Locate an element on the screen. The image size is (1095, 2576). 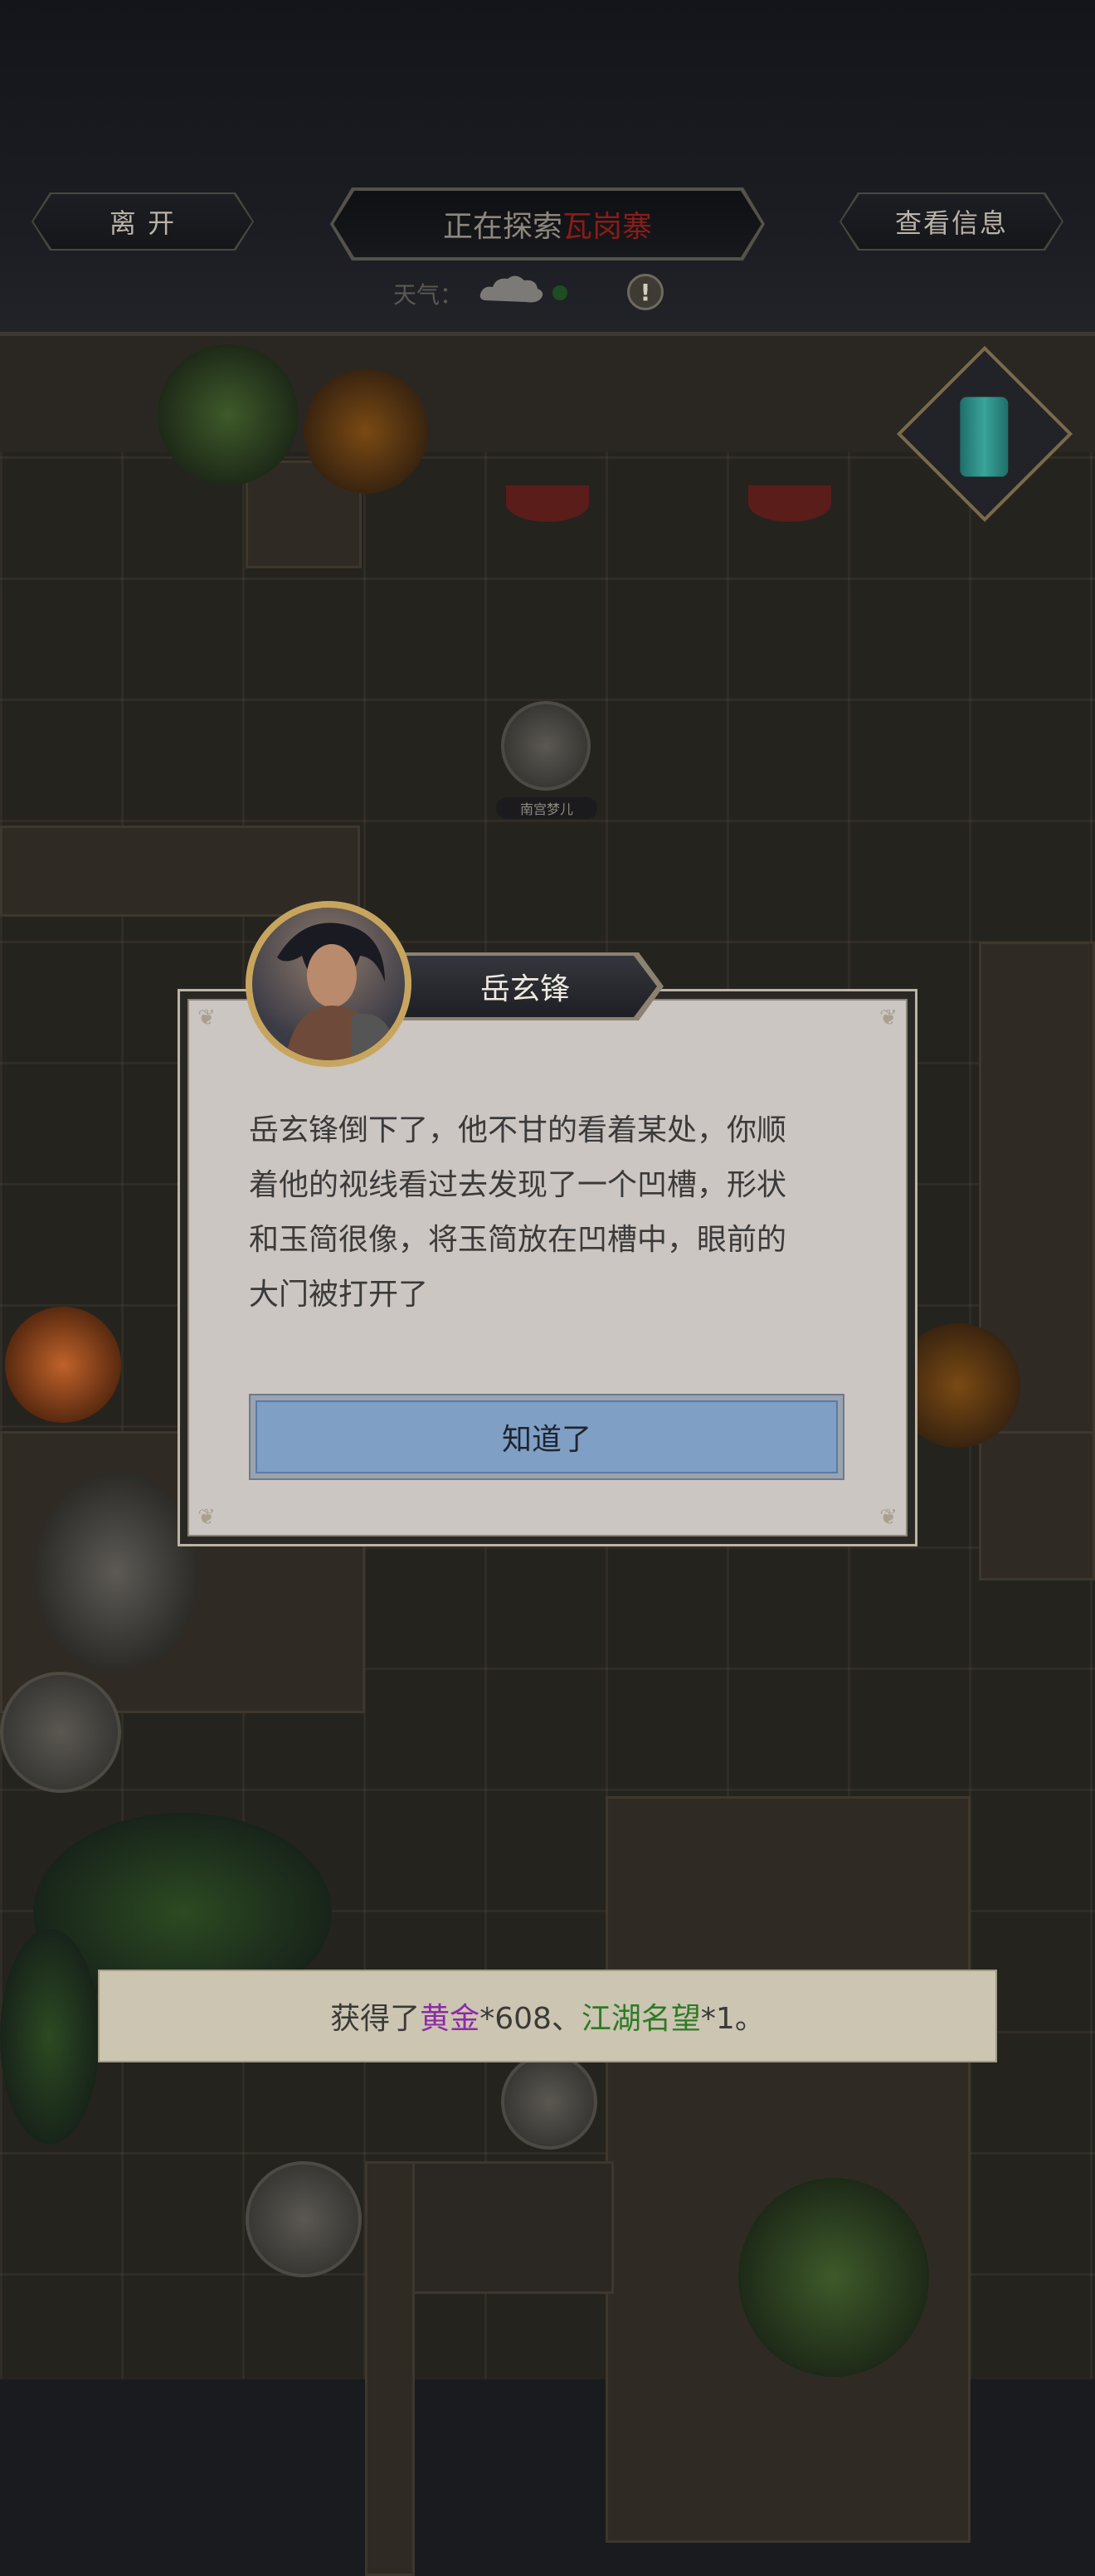
weather-info-icon: ! is located at coordinates (645, 292).